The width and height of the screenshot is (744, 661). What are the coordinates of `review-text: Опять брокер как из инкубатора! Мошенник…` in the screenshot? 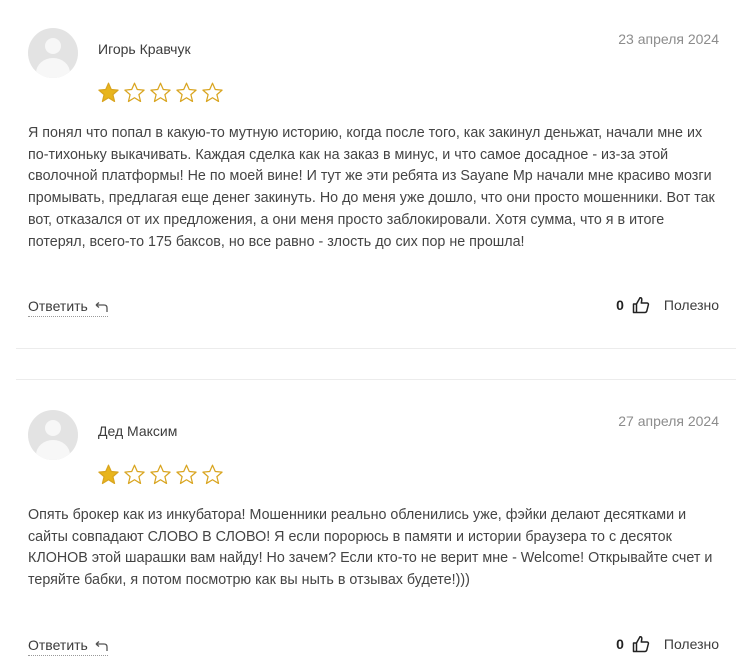 It's located at (370, 548).